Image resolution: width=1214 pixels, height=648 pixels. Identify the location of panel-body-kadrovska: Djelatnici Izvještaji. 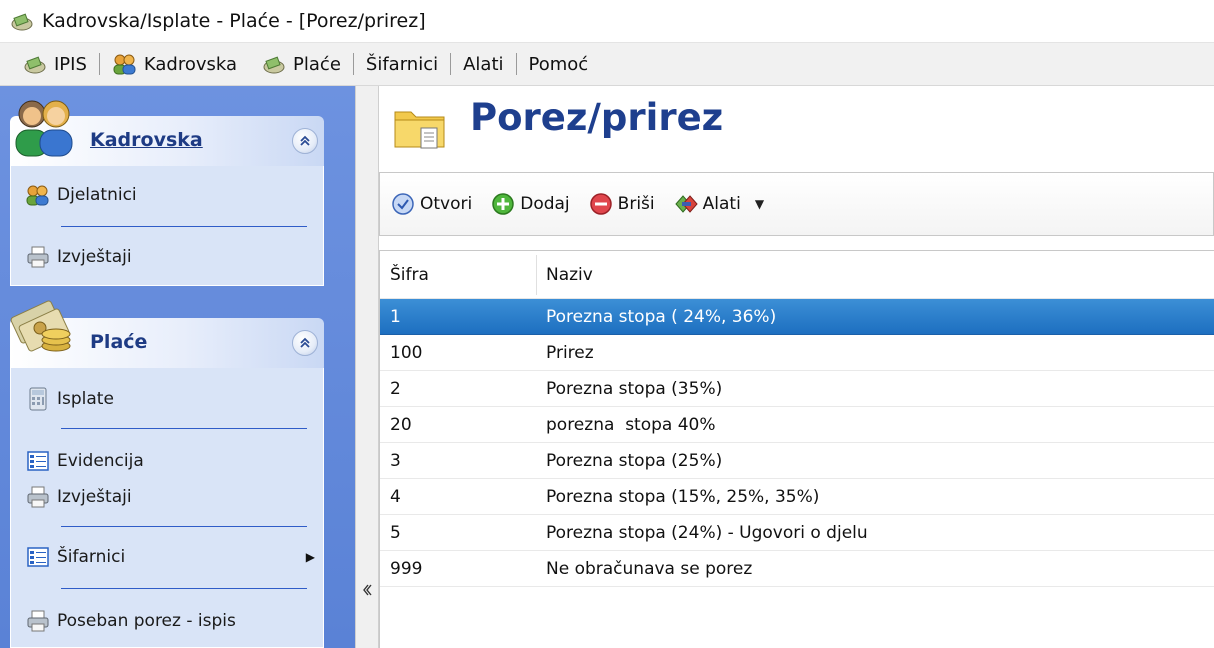
(167, 226).